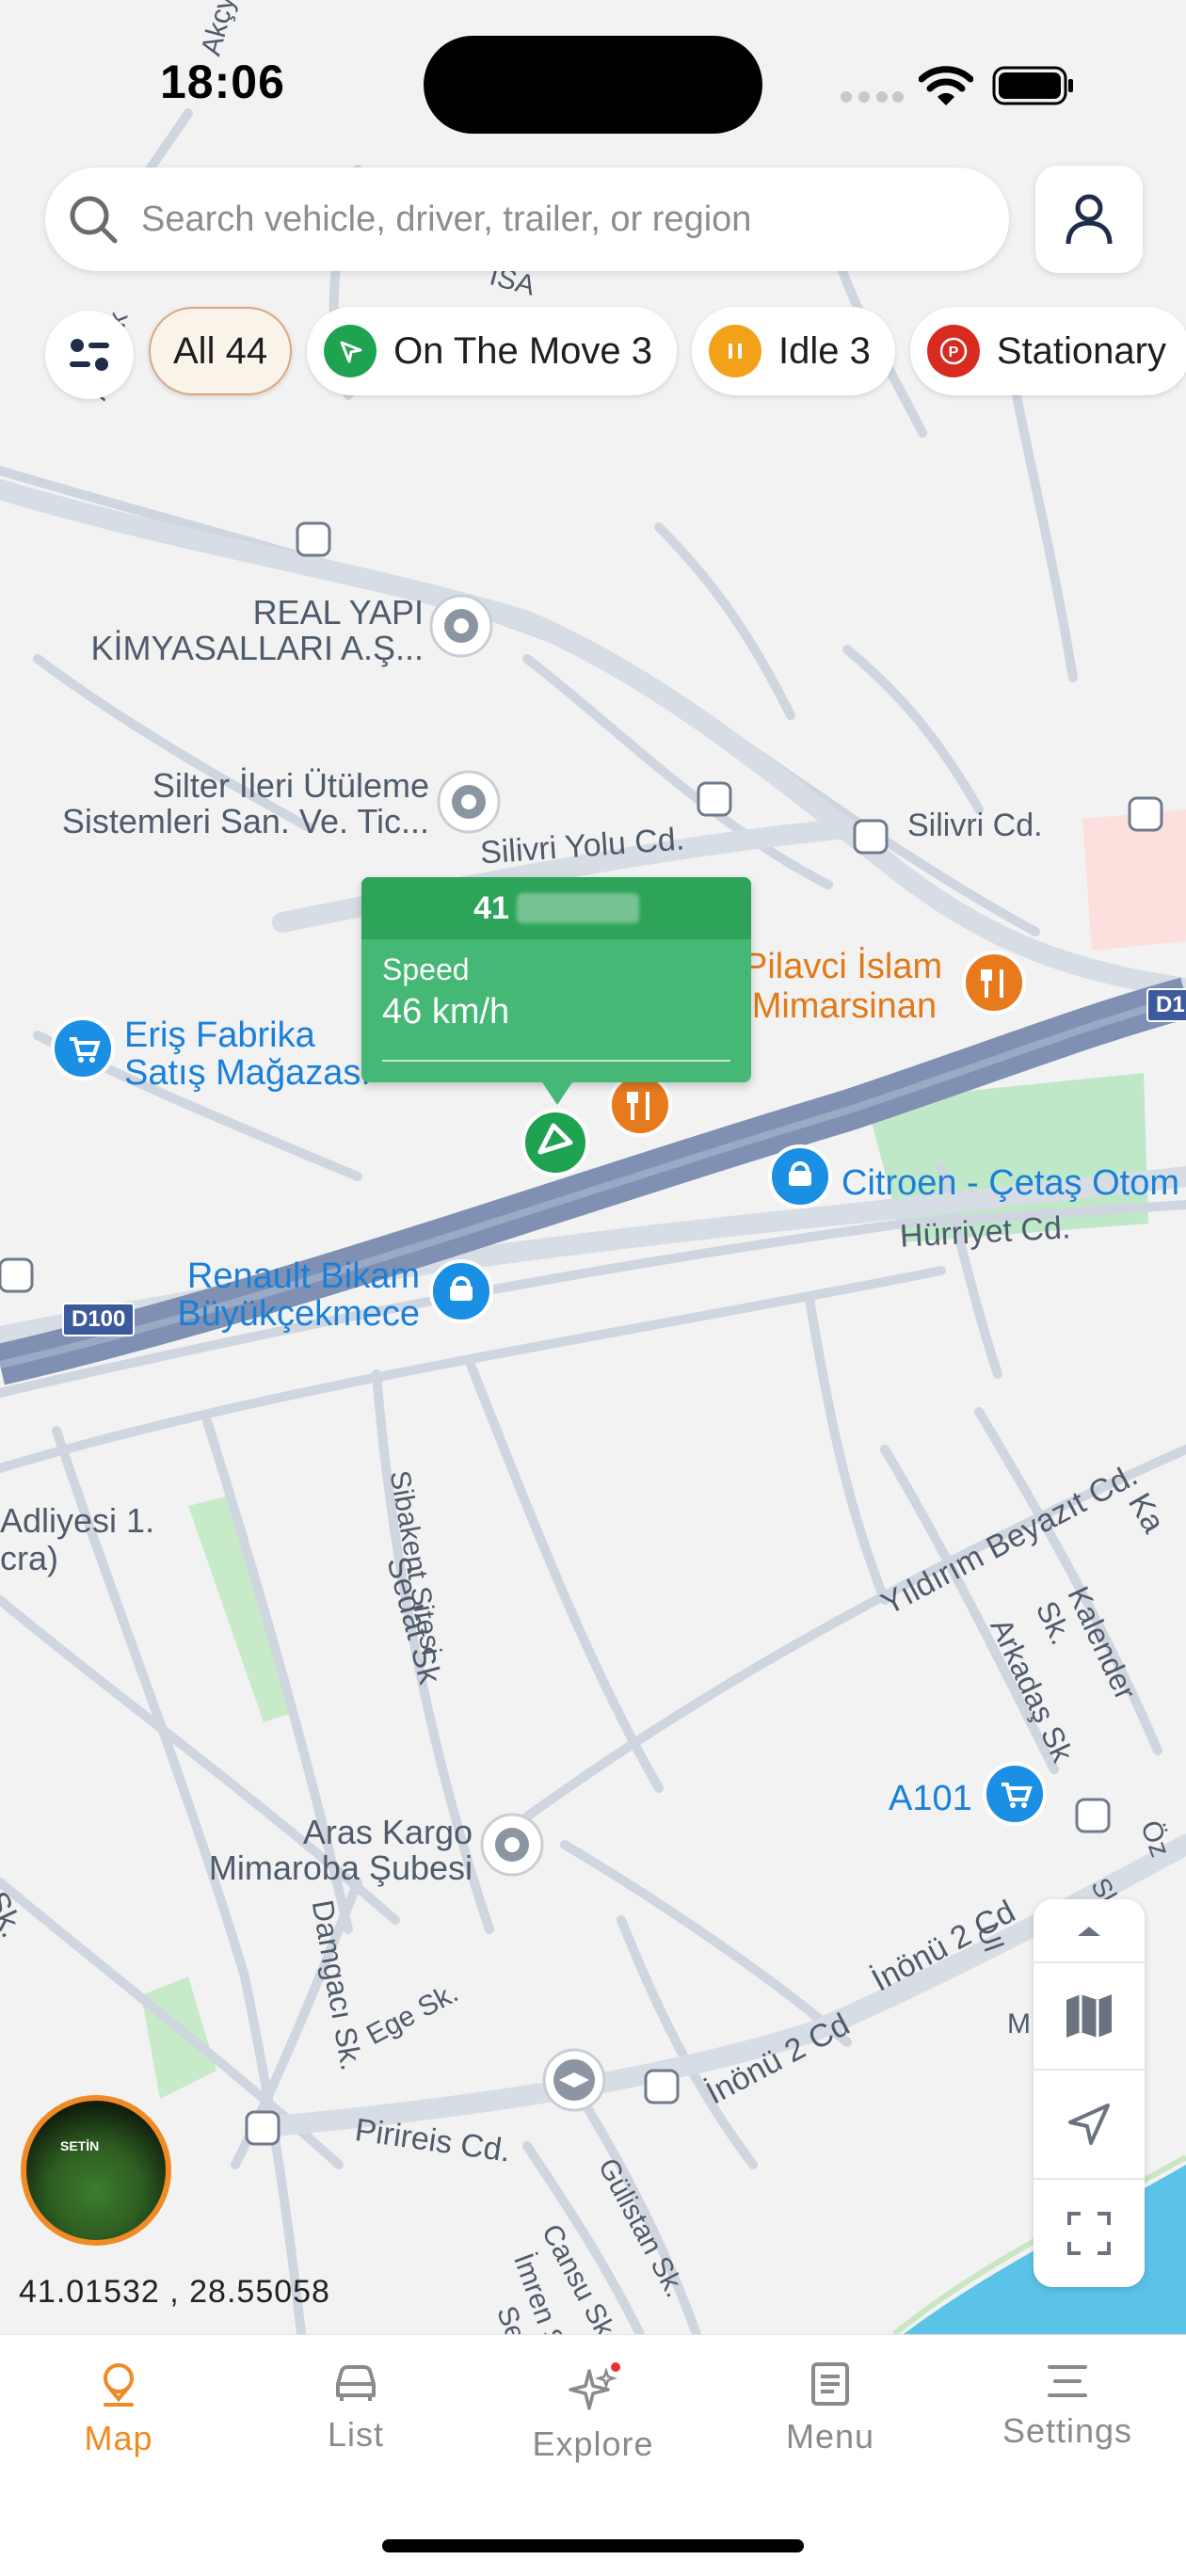 Image resolution: width=1186 pixels, height=2576 pixels. I want to click on battery-icon, so click(1032, 85).